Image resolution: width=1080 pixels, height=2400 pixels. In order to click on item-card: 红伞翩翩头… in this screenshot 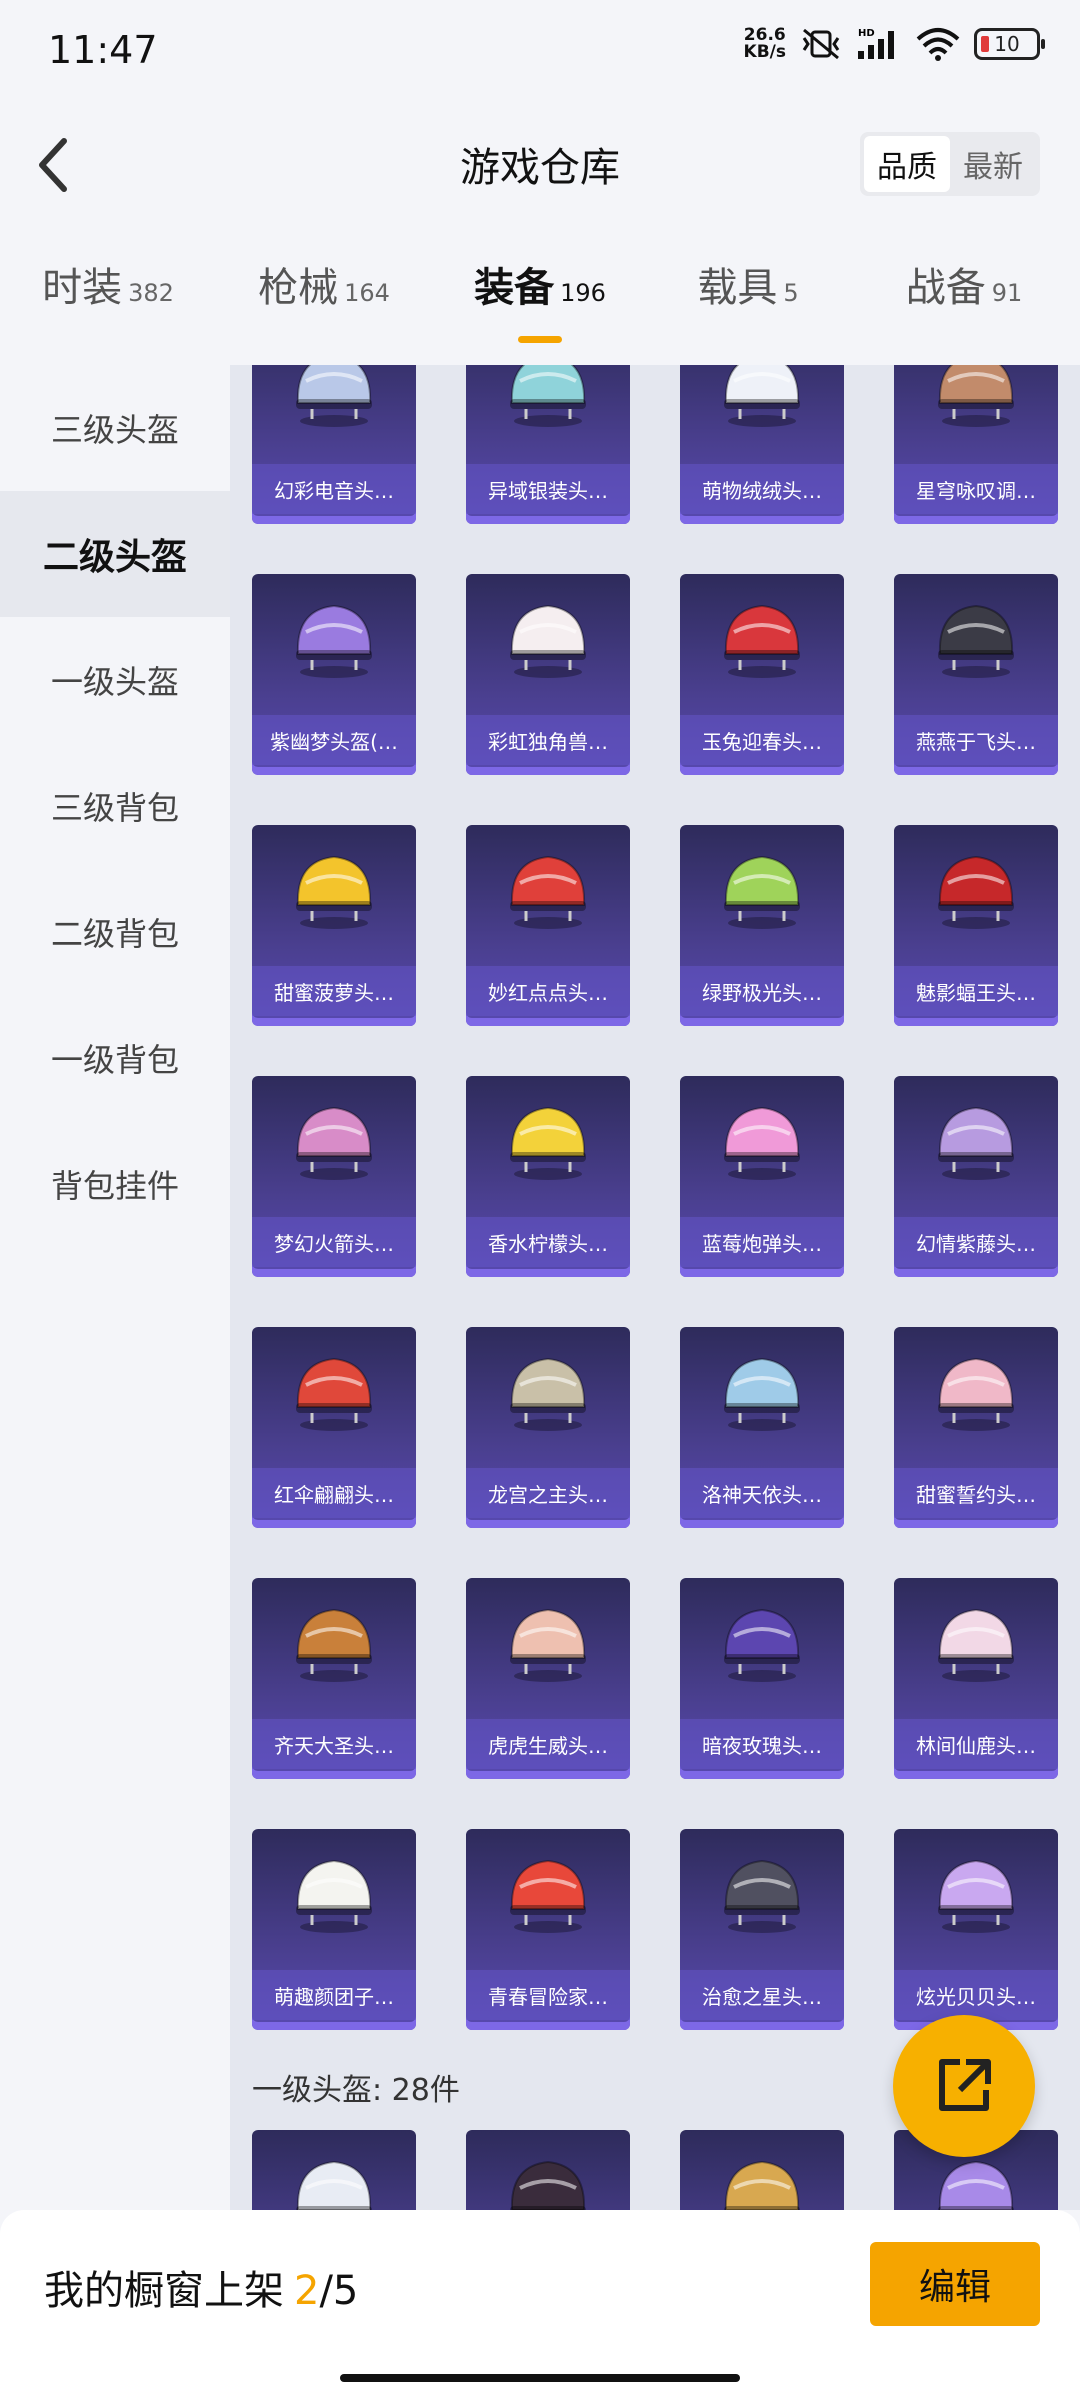, I will do `click(334, 1427)`.